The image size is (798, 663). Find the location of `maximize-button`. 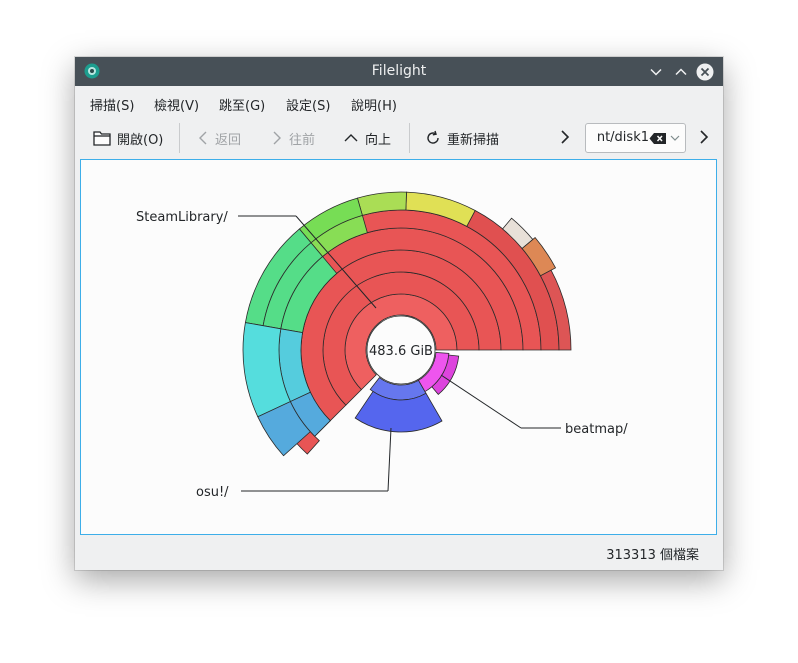

maximize-button is located at coordinates (681, 72).